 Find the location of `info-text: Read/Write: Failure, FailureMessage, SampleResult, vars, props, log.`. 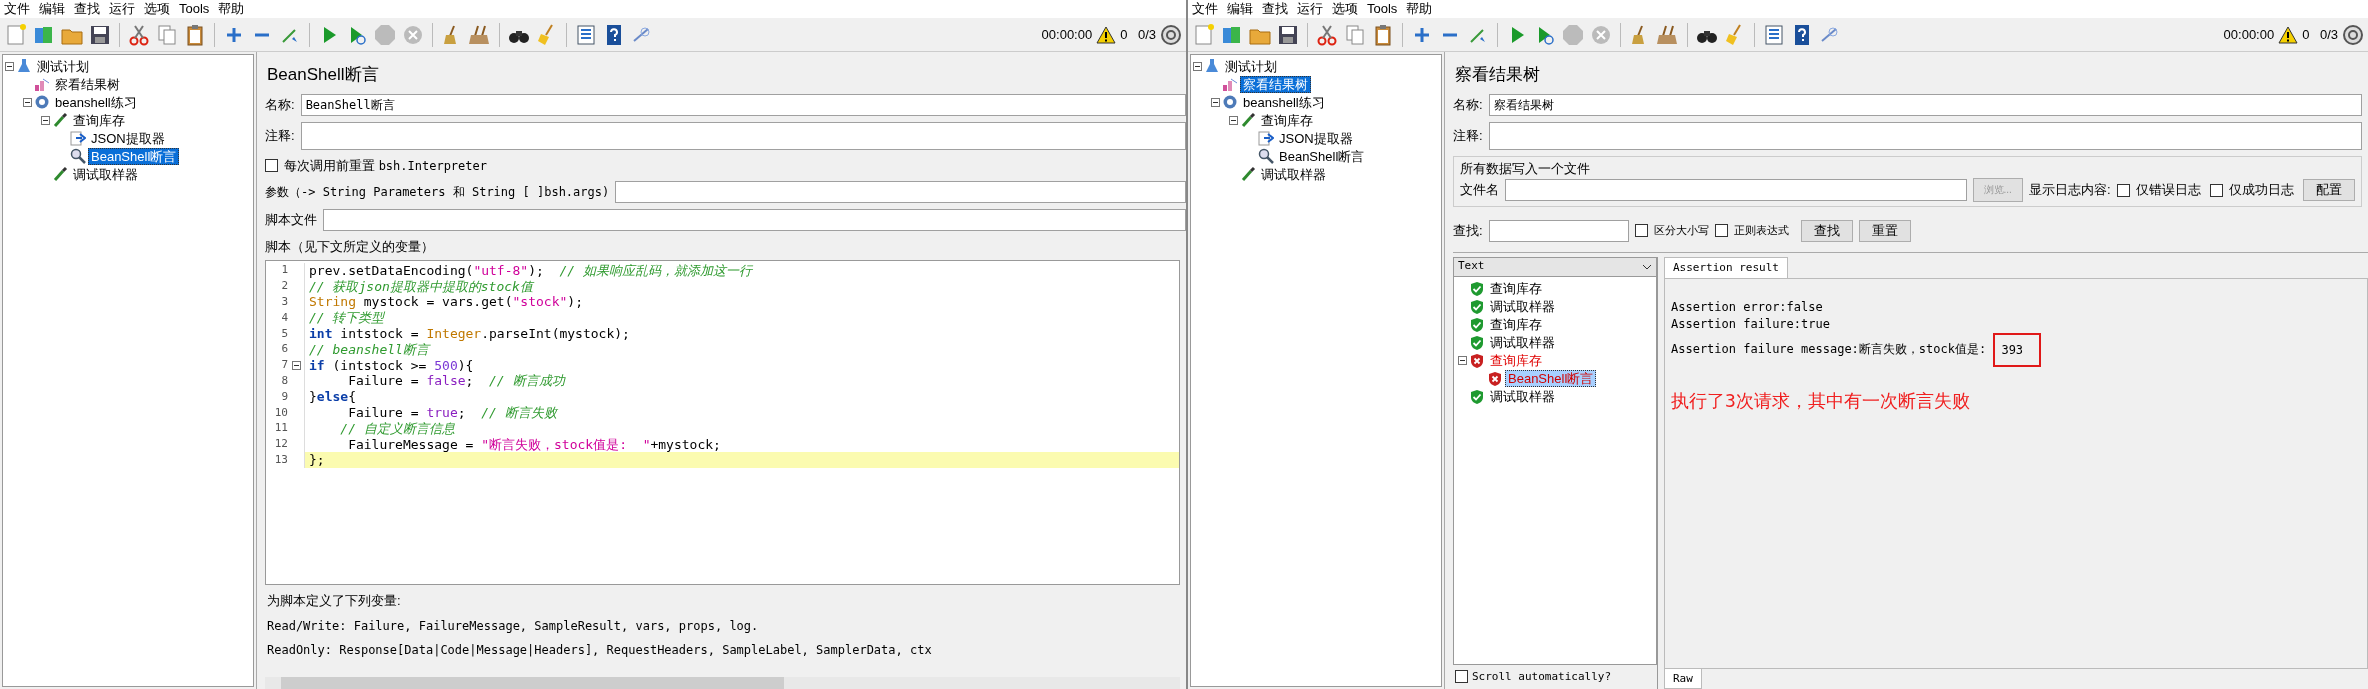

info-text: Read/Write: Failure, FailureMessage, SampleResult, vars, props, log. is located at coordinates (513, 626).